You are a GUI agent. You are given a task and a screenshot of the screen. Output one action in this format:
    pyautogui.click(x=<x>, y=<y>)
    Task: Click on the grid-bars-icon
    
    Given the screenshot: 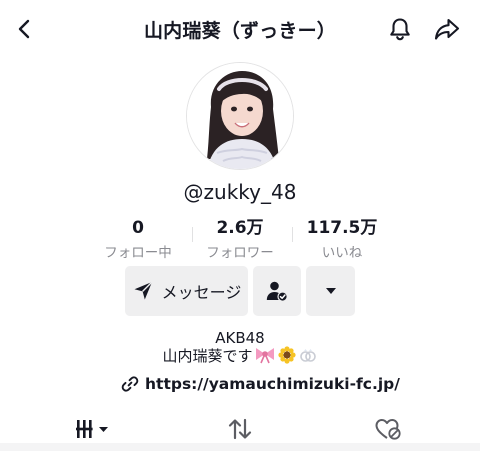 What is the action you would take?
    pyautogui.click(x=92, y=429)
    